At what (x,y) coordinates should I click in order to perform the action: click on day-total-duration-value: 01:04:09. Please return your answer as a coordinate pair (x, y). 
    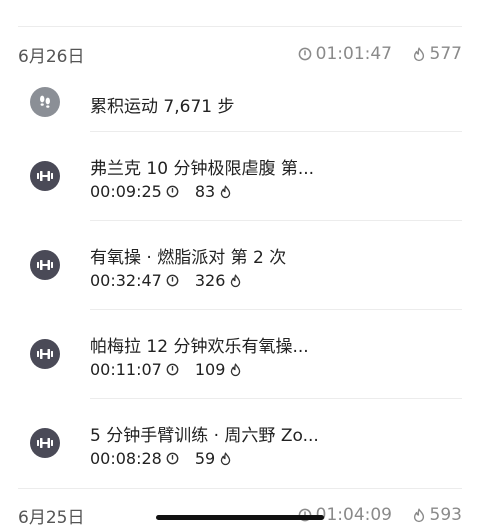
    Looking at the image, I should click on (353, 515).